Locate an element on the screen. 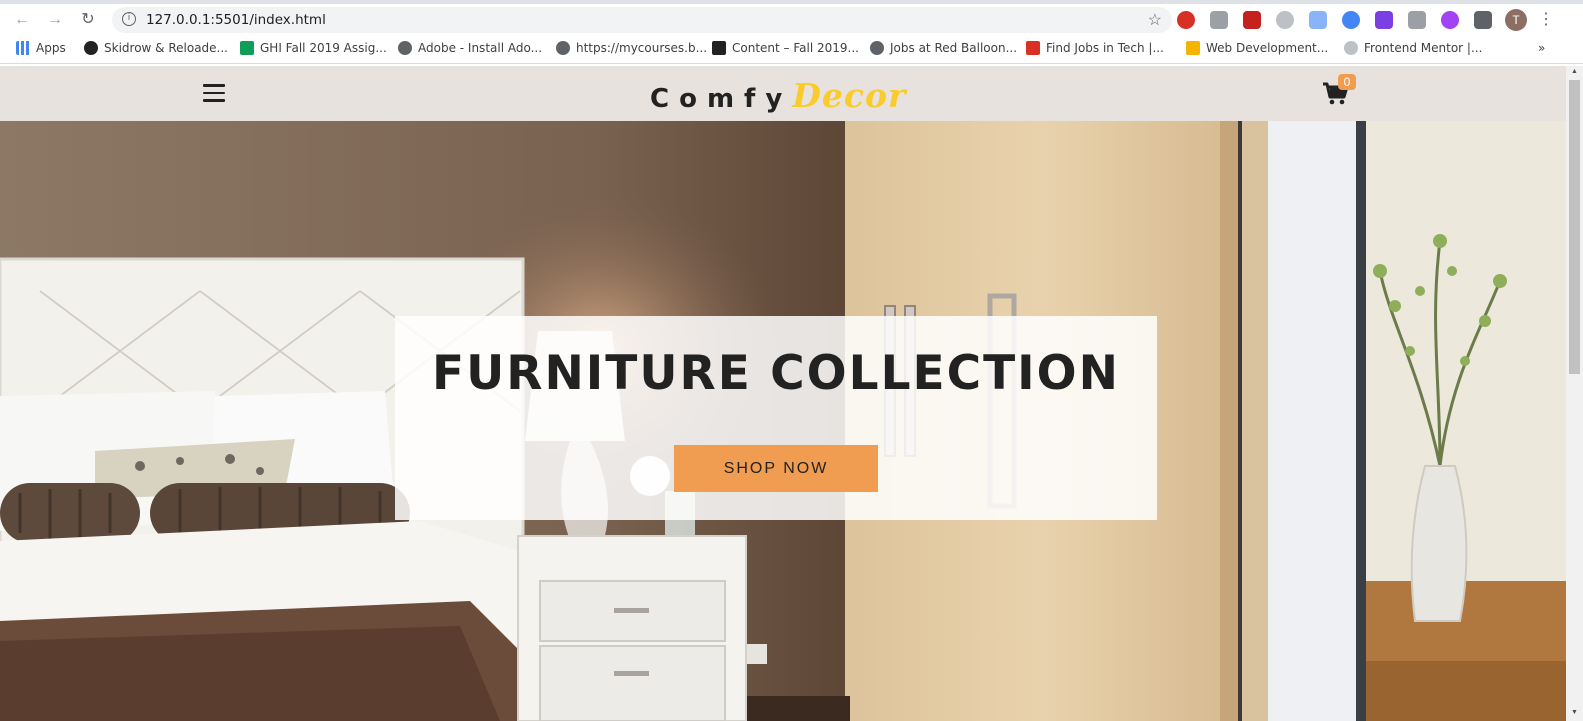  bookmark-label: Apps is located at coordinates (51, 48).